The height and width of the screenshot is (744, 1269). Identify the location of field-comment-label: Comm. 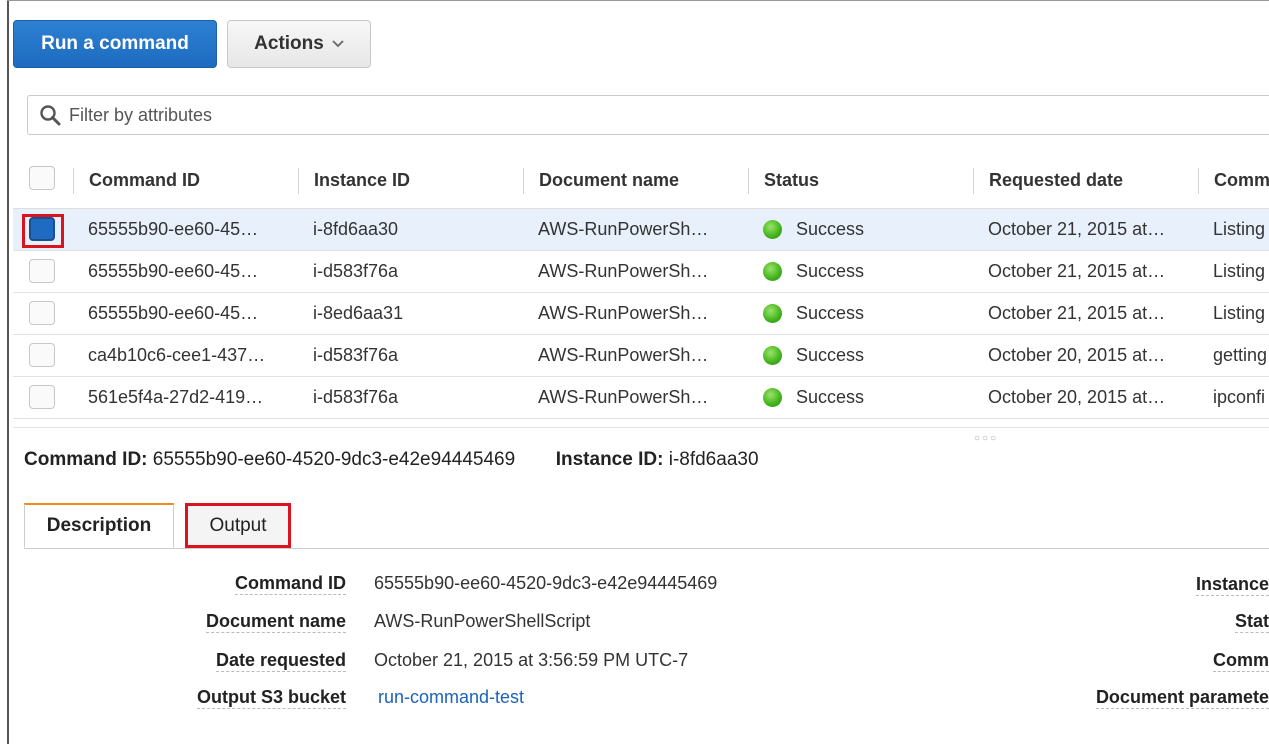
(1240, 661).